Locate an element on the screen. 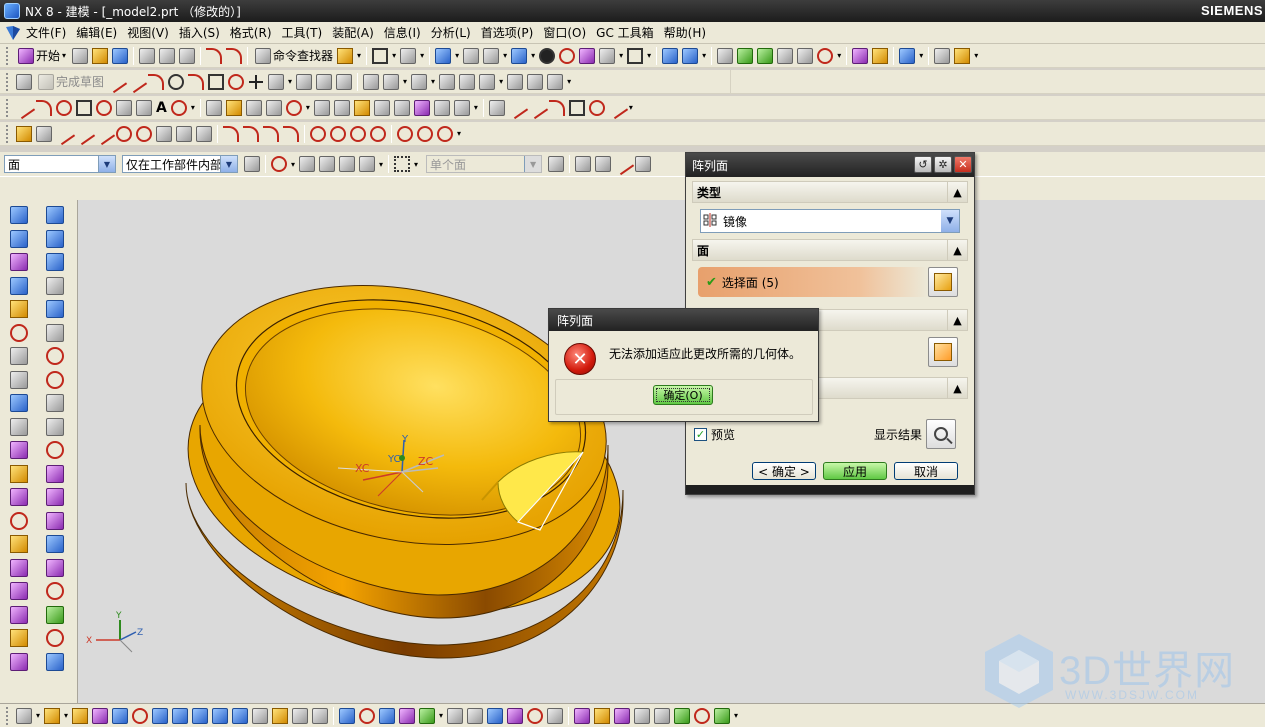  constraint-equal-radius-icon is located at coordinates (338, 133).